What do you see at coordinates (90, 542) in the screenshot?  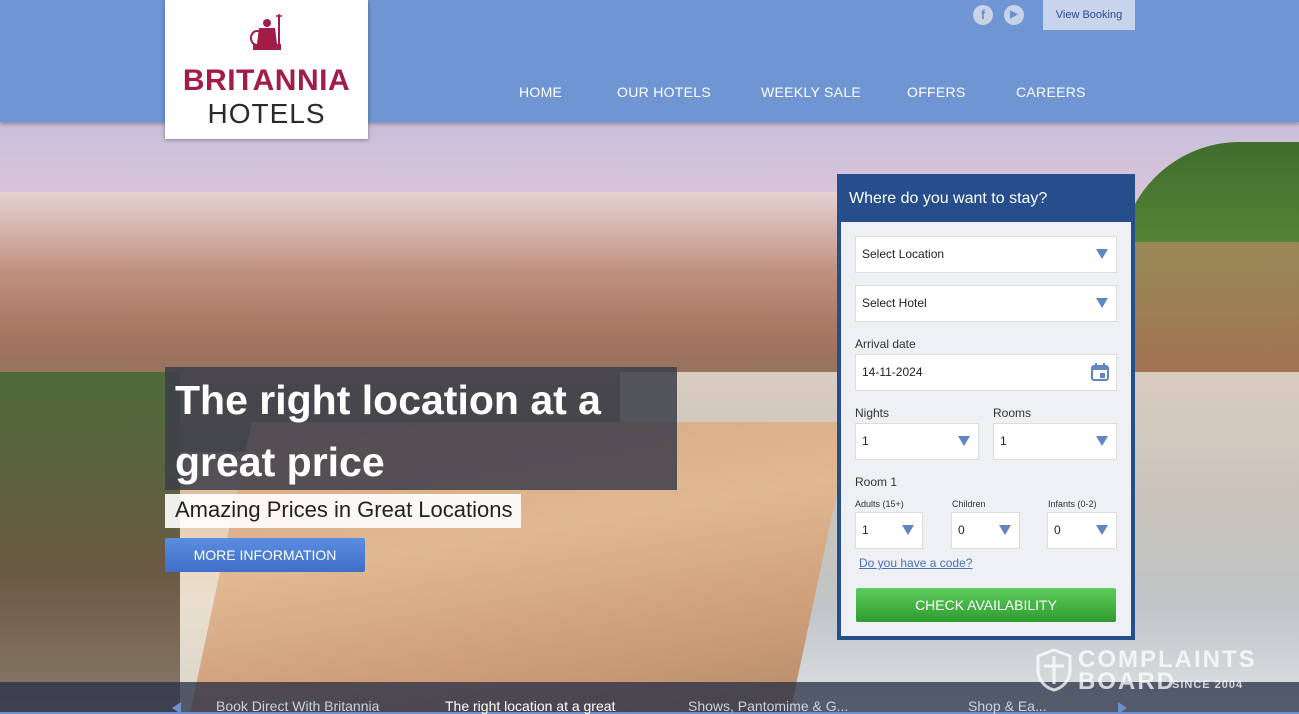 I see `hero-trees` at bounding box center [90, 542].